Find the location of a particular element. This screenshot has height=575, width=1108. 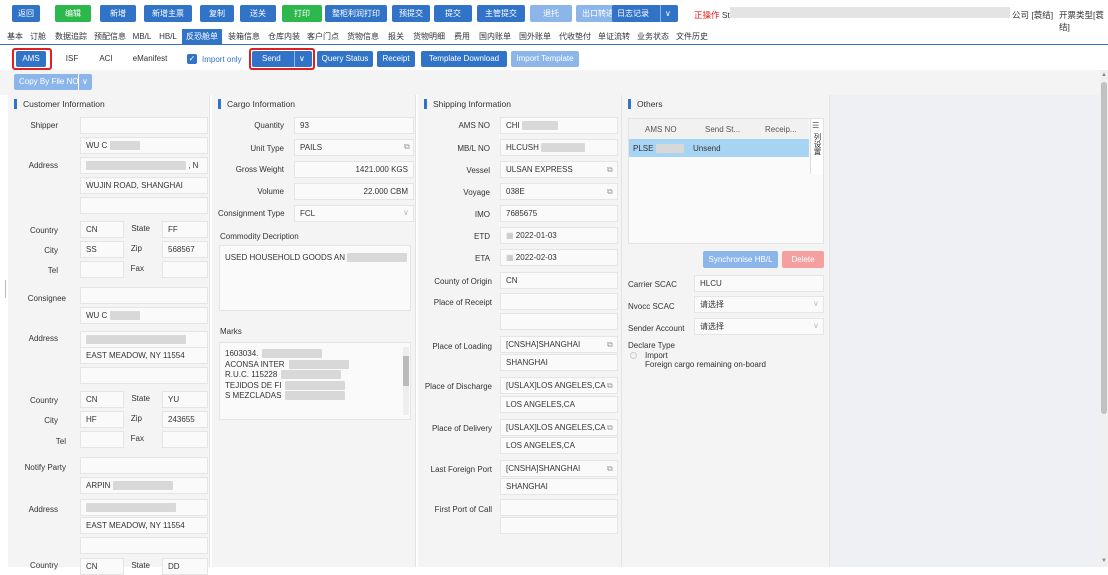

consignee-tel-field is located at coordinates (102, 439).